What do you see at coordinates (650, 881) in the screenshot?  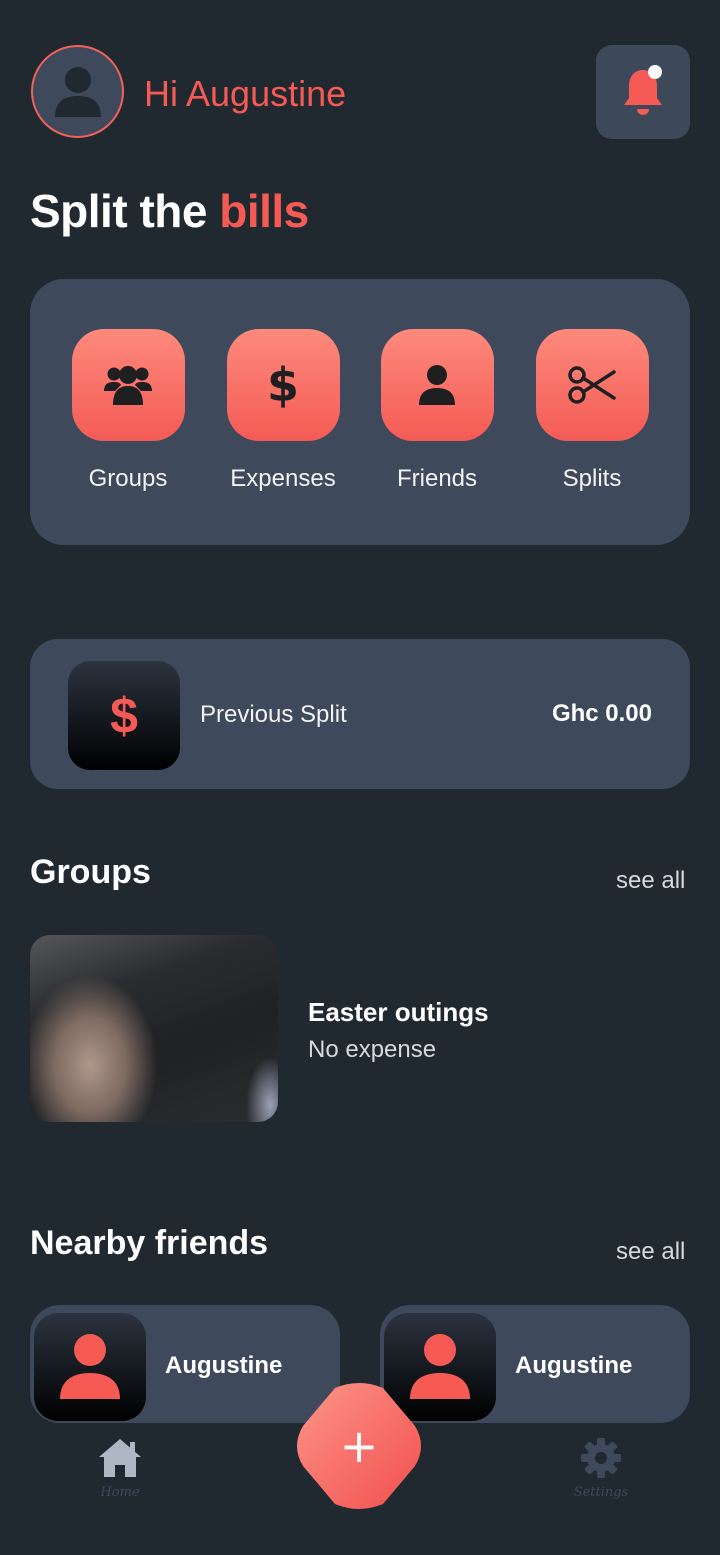 I see `groups-see-all-link: see all` at bounding box center [650, 881].